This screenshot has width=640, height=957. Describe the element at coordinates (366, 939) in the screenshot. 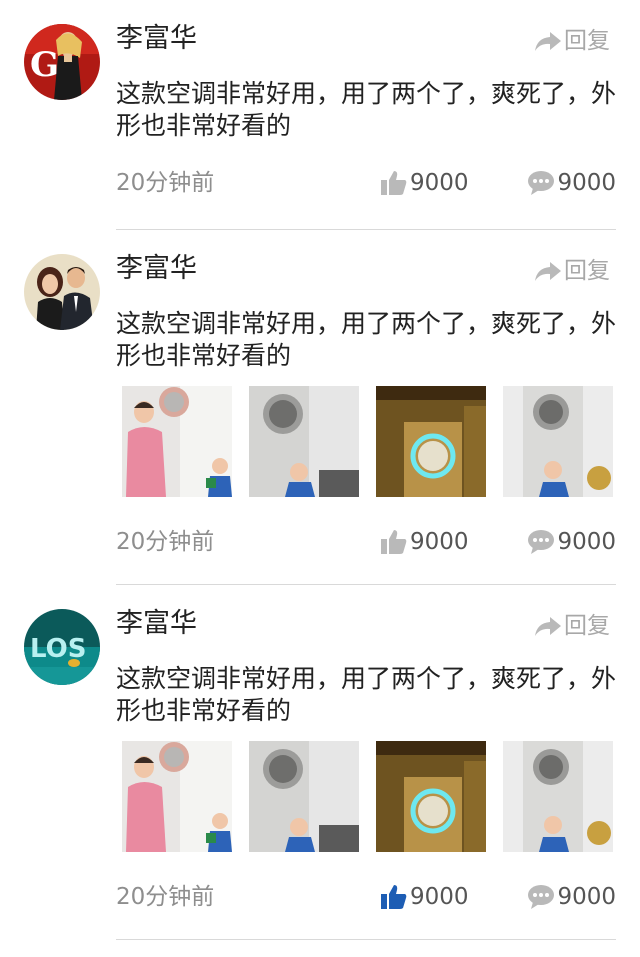

I see `divider` at that location.